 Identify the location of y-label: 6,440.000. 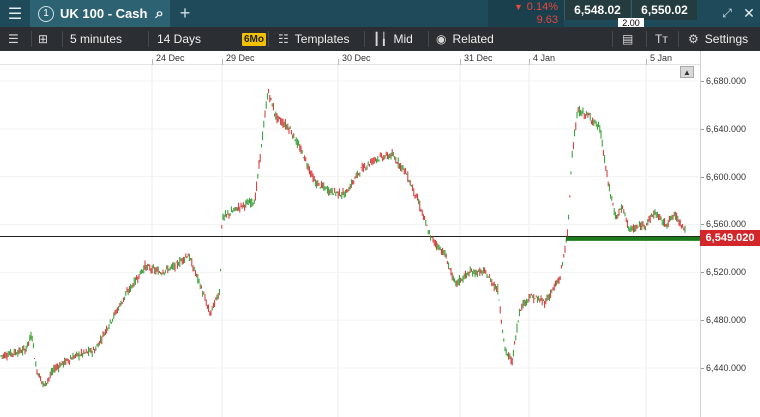
(726, 368).